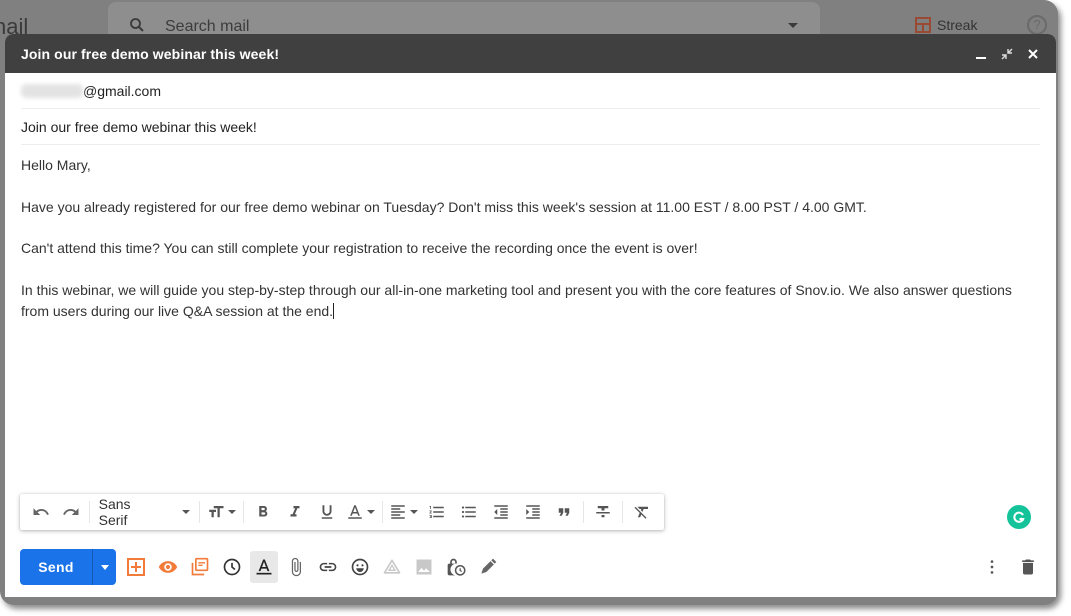 Image resolution: width=1071 pixels, height=616 pixels. What do you see at coordinates (793, 25) in the screenshot?
I see `search-options-caret-icon` at bounding box center [793, 25].